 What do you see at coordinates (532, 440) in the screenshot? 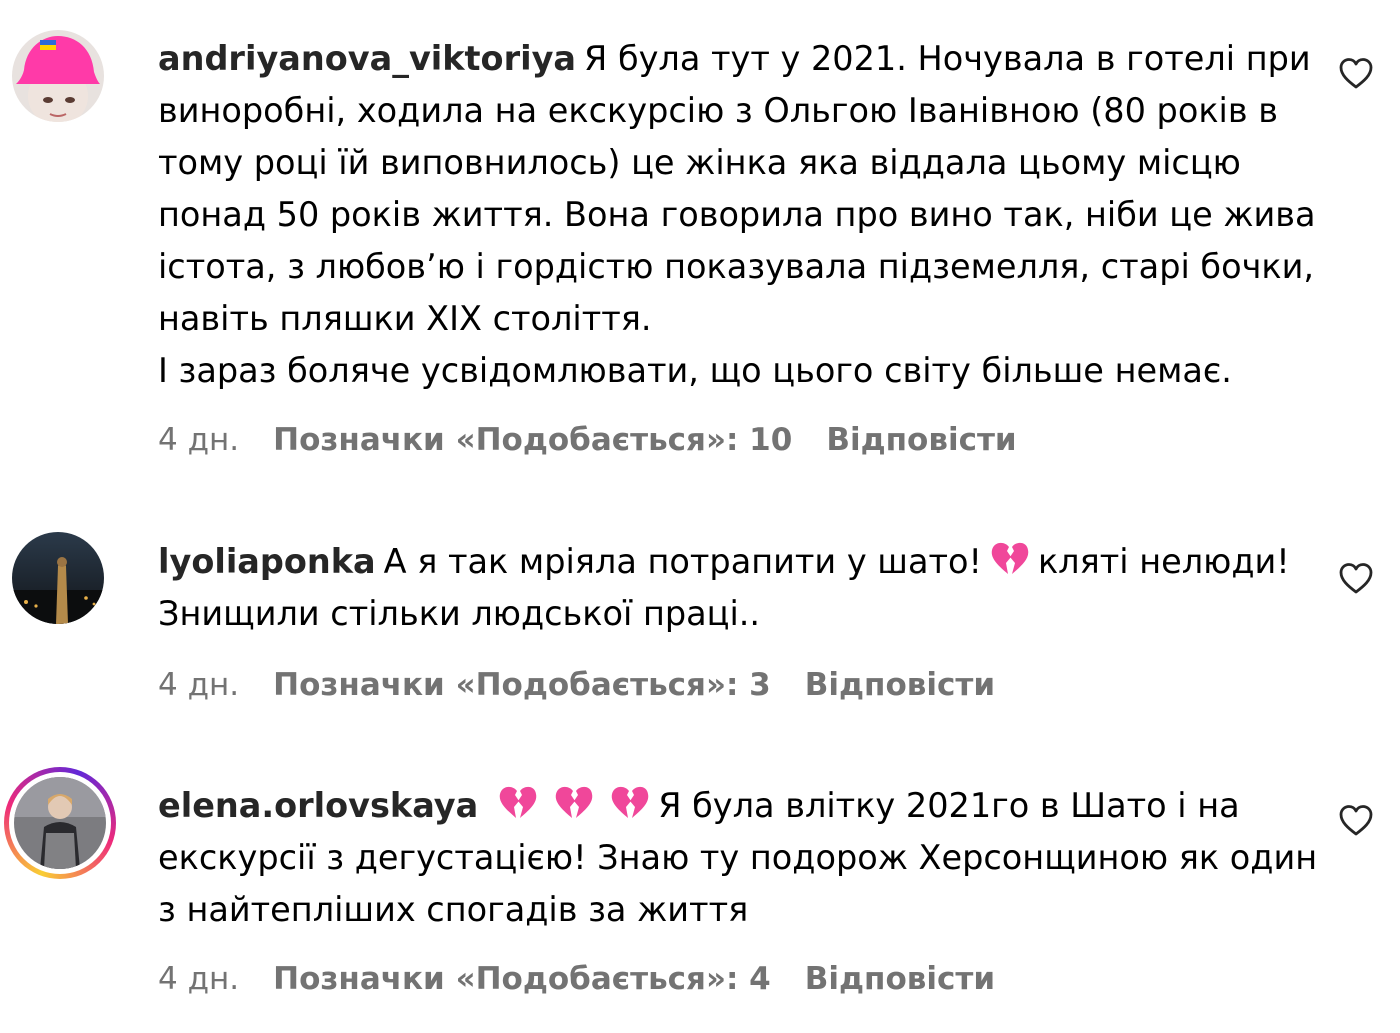
I see `likes-count: Позначки «Подобається»: 10` at bounding box center [532, 440].